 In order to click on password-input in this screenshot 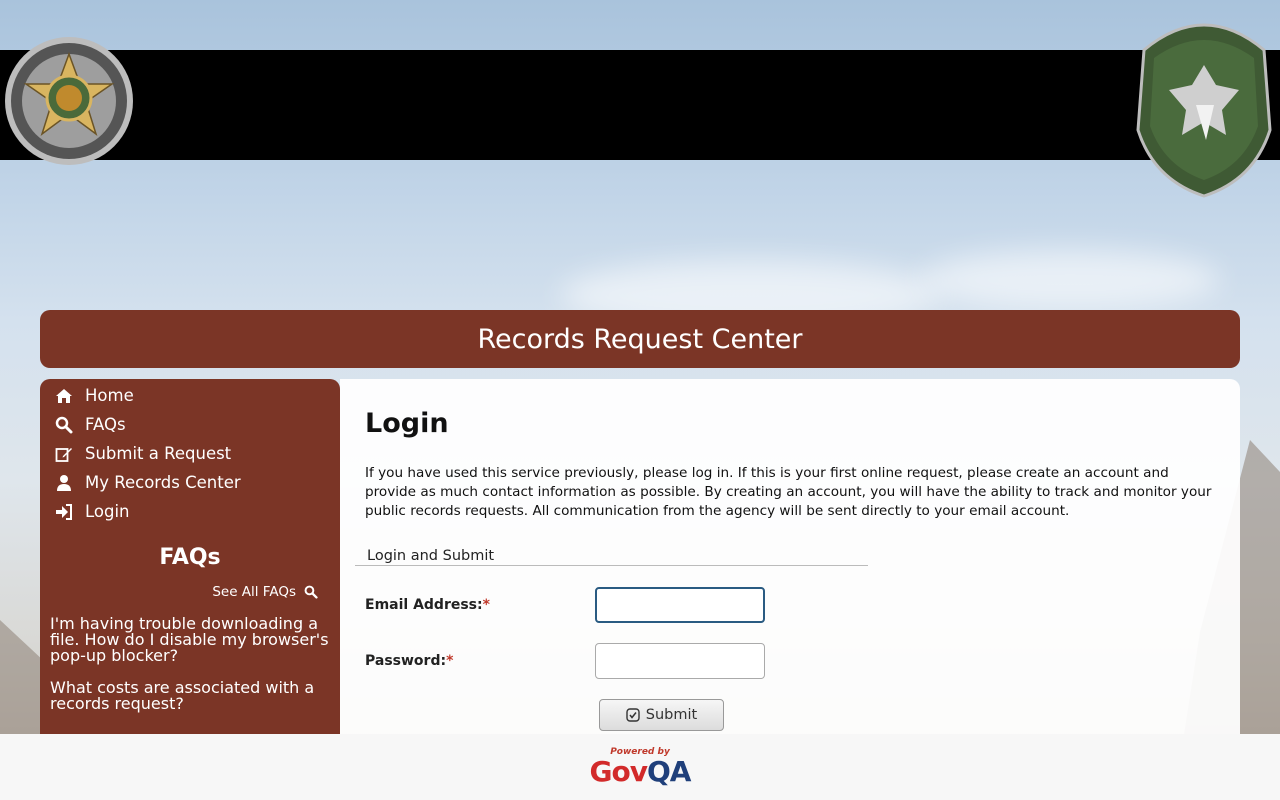, I will do `click(680, 661)`.